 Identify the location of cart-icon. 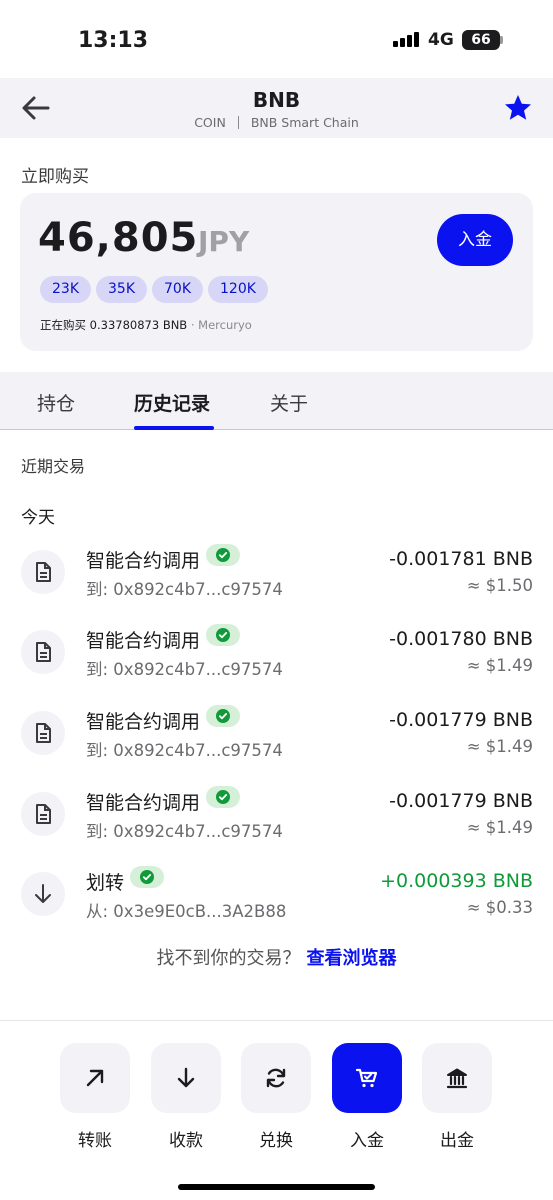
(366, 1078).